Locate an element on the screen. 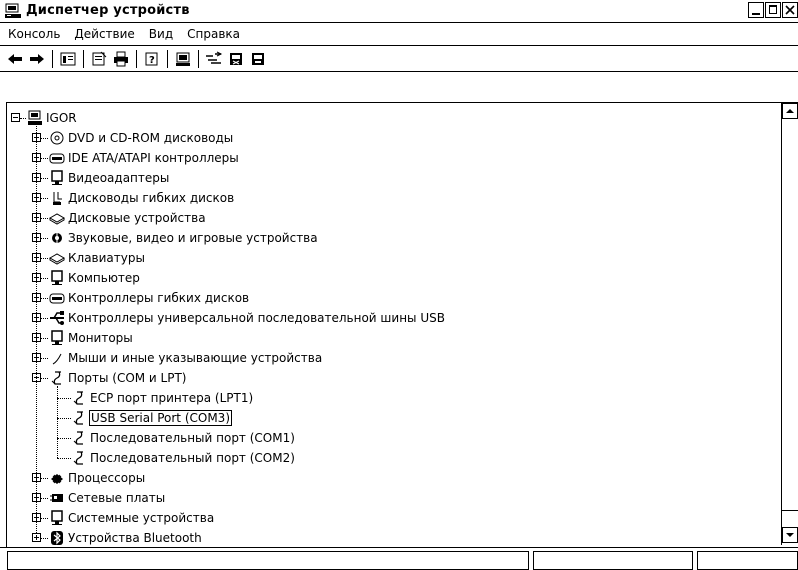  tree-device-item: USB Serial Port (COM3) is located at coordinates (392, 418).